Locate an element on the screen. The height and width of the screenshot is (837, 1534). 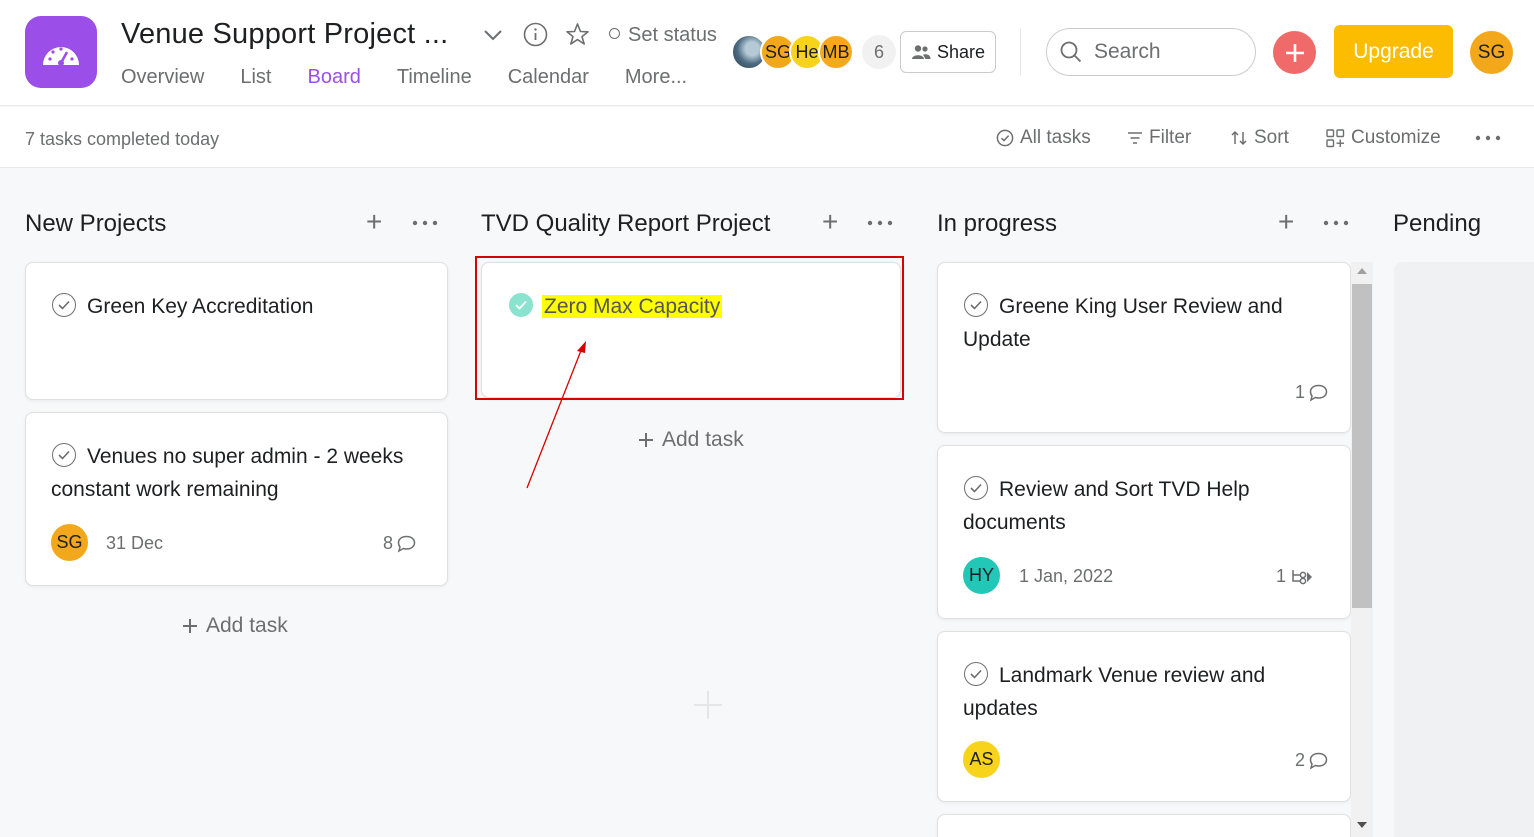
project-members: SG He MB 6 is located at coordinates (813, 52).